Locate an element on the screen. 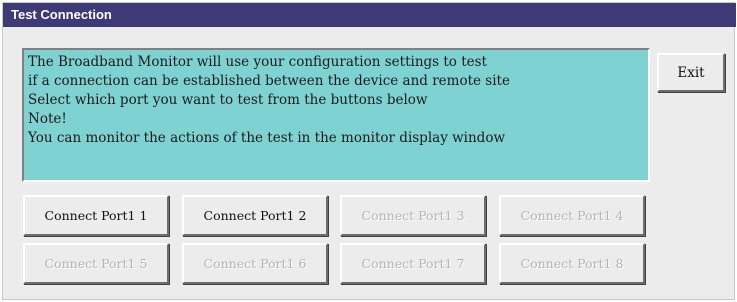 This screenshot has height=302, width=737. connect-port-3-button: Connect Port1 3 is located at coordinates (413, 215).